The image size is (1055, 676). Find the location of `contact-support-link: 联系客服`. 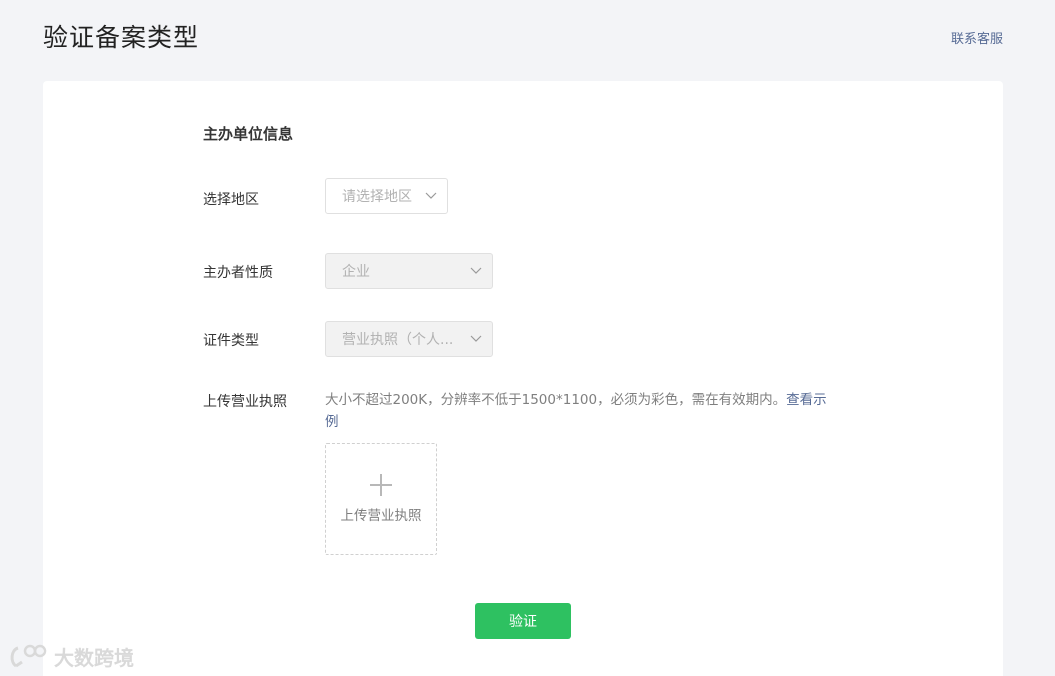

contact-support-link: 联系客服 is located at coordinates (977, 37).